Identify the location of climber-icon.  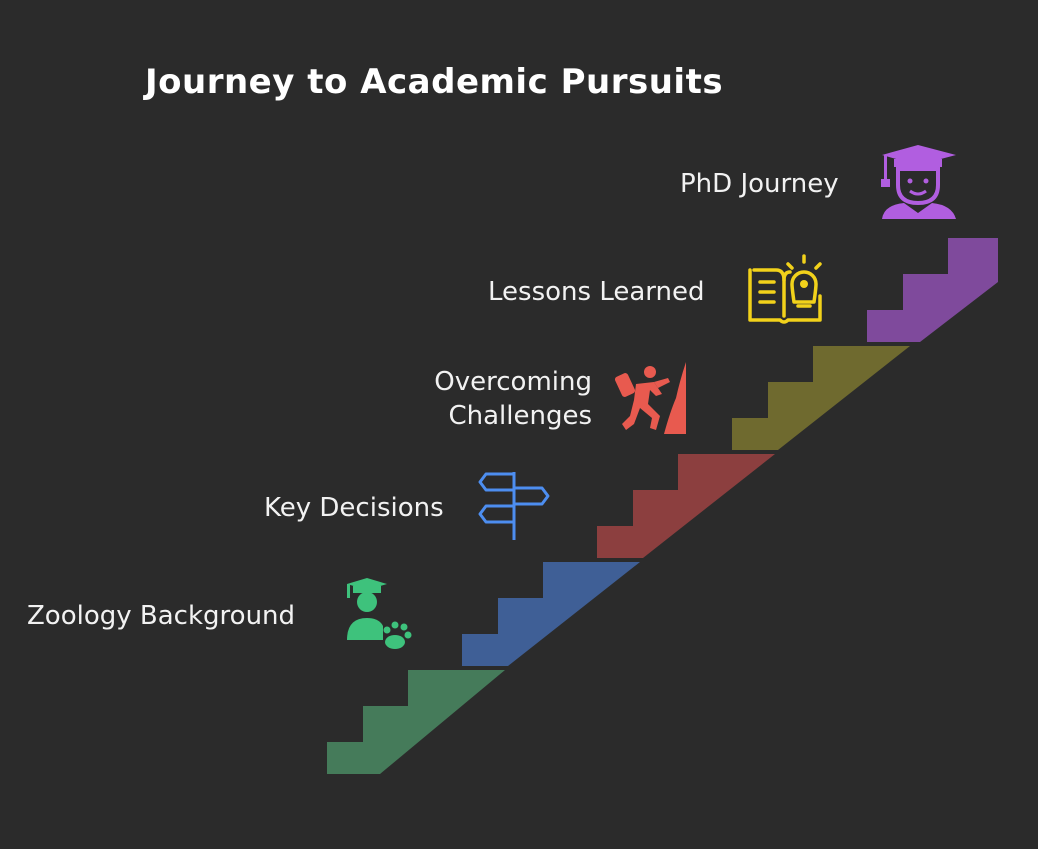
(650, 398).